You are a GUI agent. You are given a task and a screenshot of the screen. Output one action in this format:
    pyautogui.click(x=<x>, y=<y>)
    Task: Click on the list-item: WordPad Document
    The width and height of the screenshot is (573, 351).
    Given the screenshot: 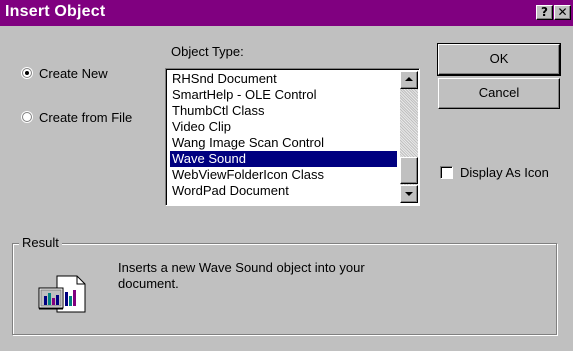 What is the action you would take?
    pyautogui.click(x=283, y=191)
    